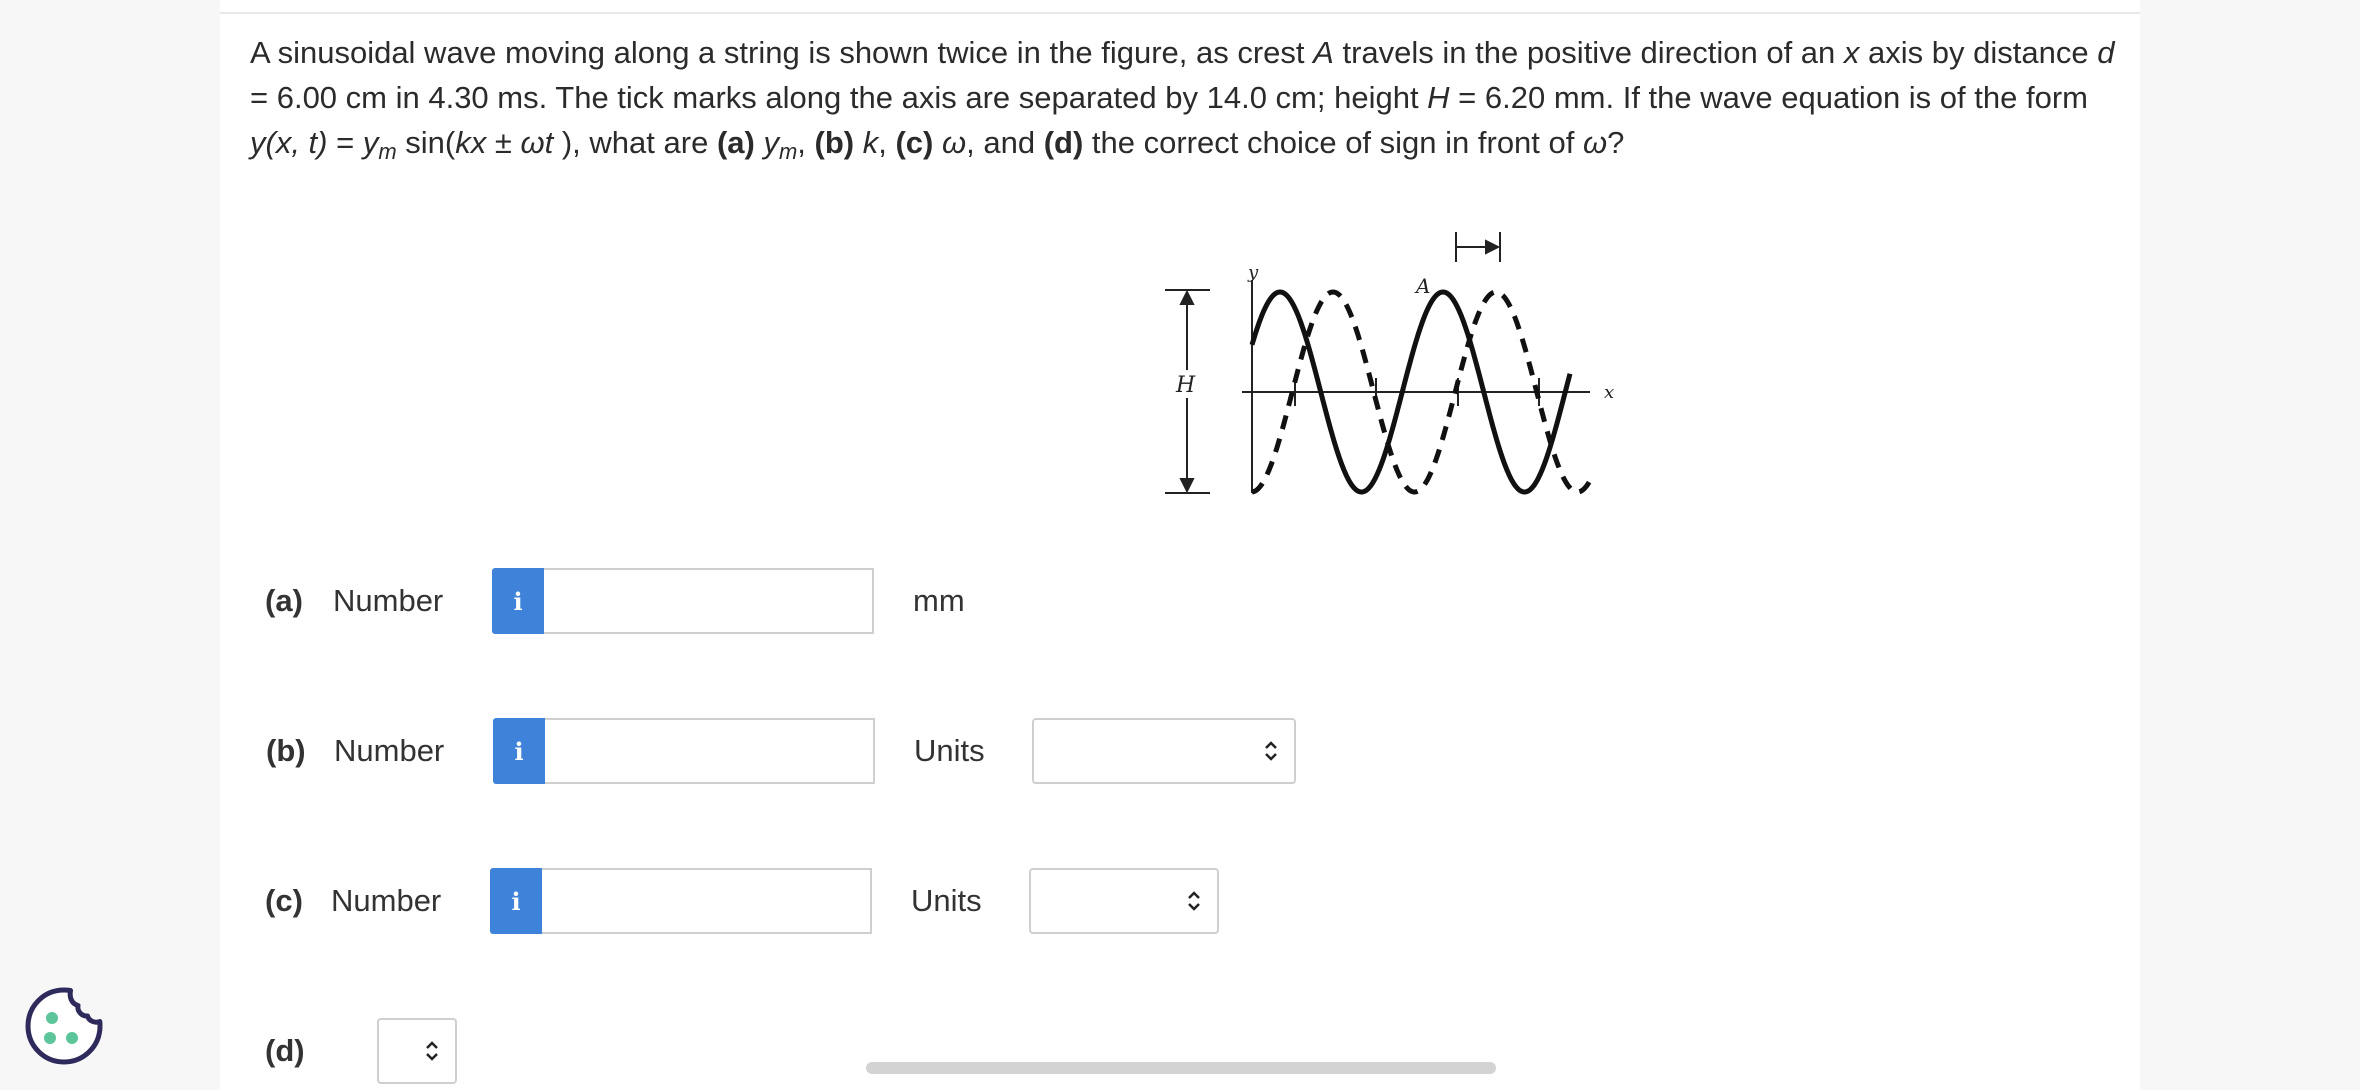  What do you see at coordinates (1422, 286) in the screenshot?
I see `crest-label: A` at bounding box center [1422, 286].